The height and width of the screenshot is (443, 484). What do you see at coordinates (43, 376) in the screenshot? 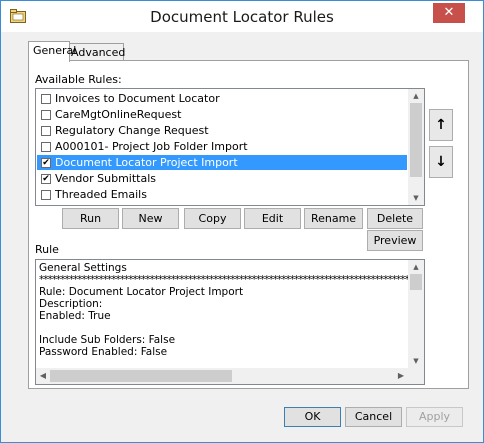
I see `scroll-left-arrow-icon: ◀` at bounding box center [43, 376].